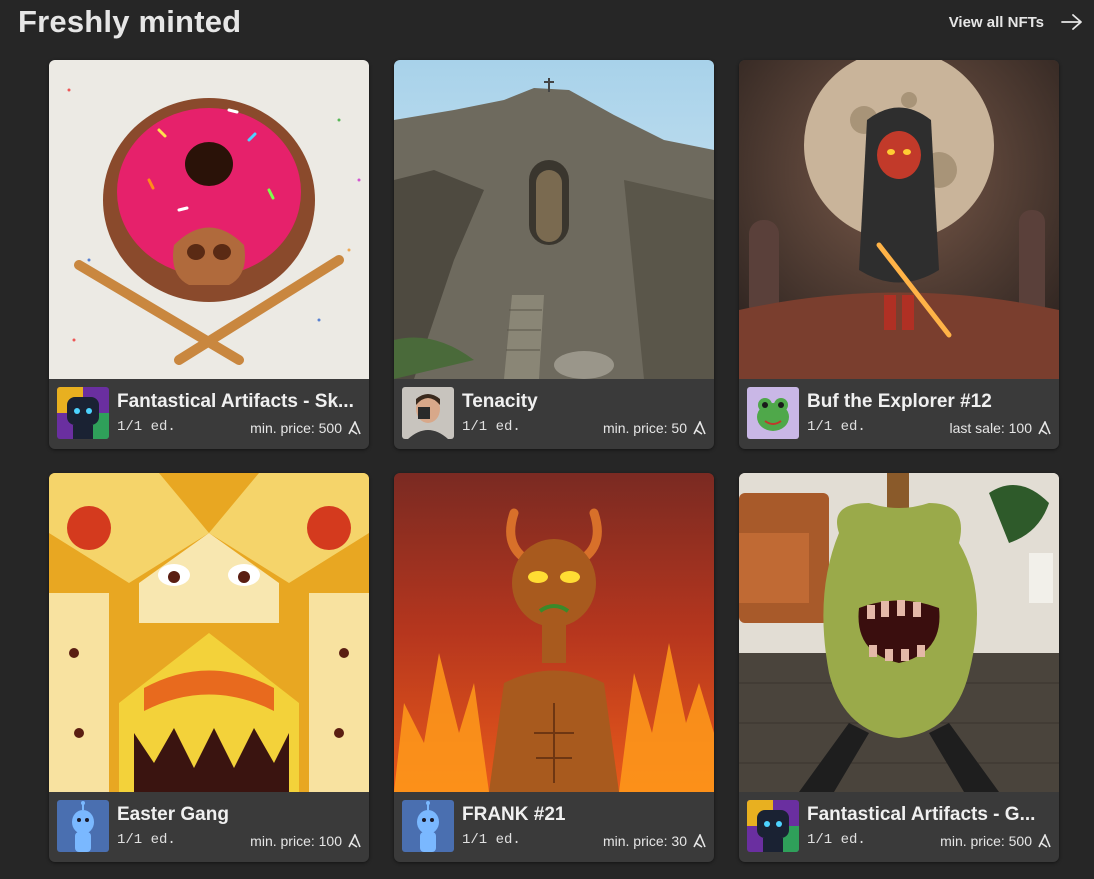 The width and height of the screenshot is (1094, 879). What do you see at coordinates (296, 841) in the screenshot?
I see `price-text: min. price: 100` at bounding box center [296, 841].